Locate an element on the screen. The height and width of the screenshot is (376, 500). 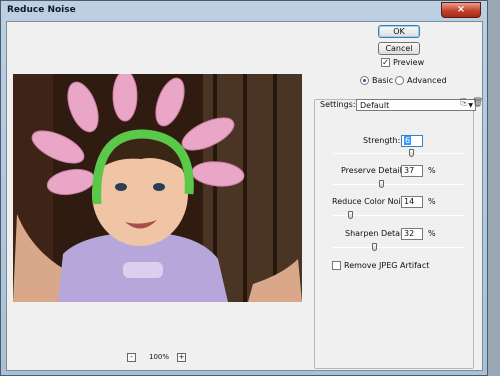
basic-label: Basic is located at coordinates (383, 80).